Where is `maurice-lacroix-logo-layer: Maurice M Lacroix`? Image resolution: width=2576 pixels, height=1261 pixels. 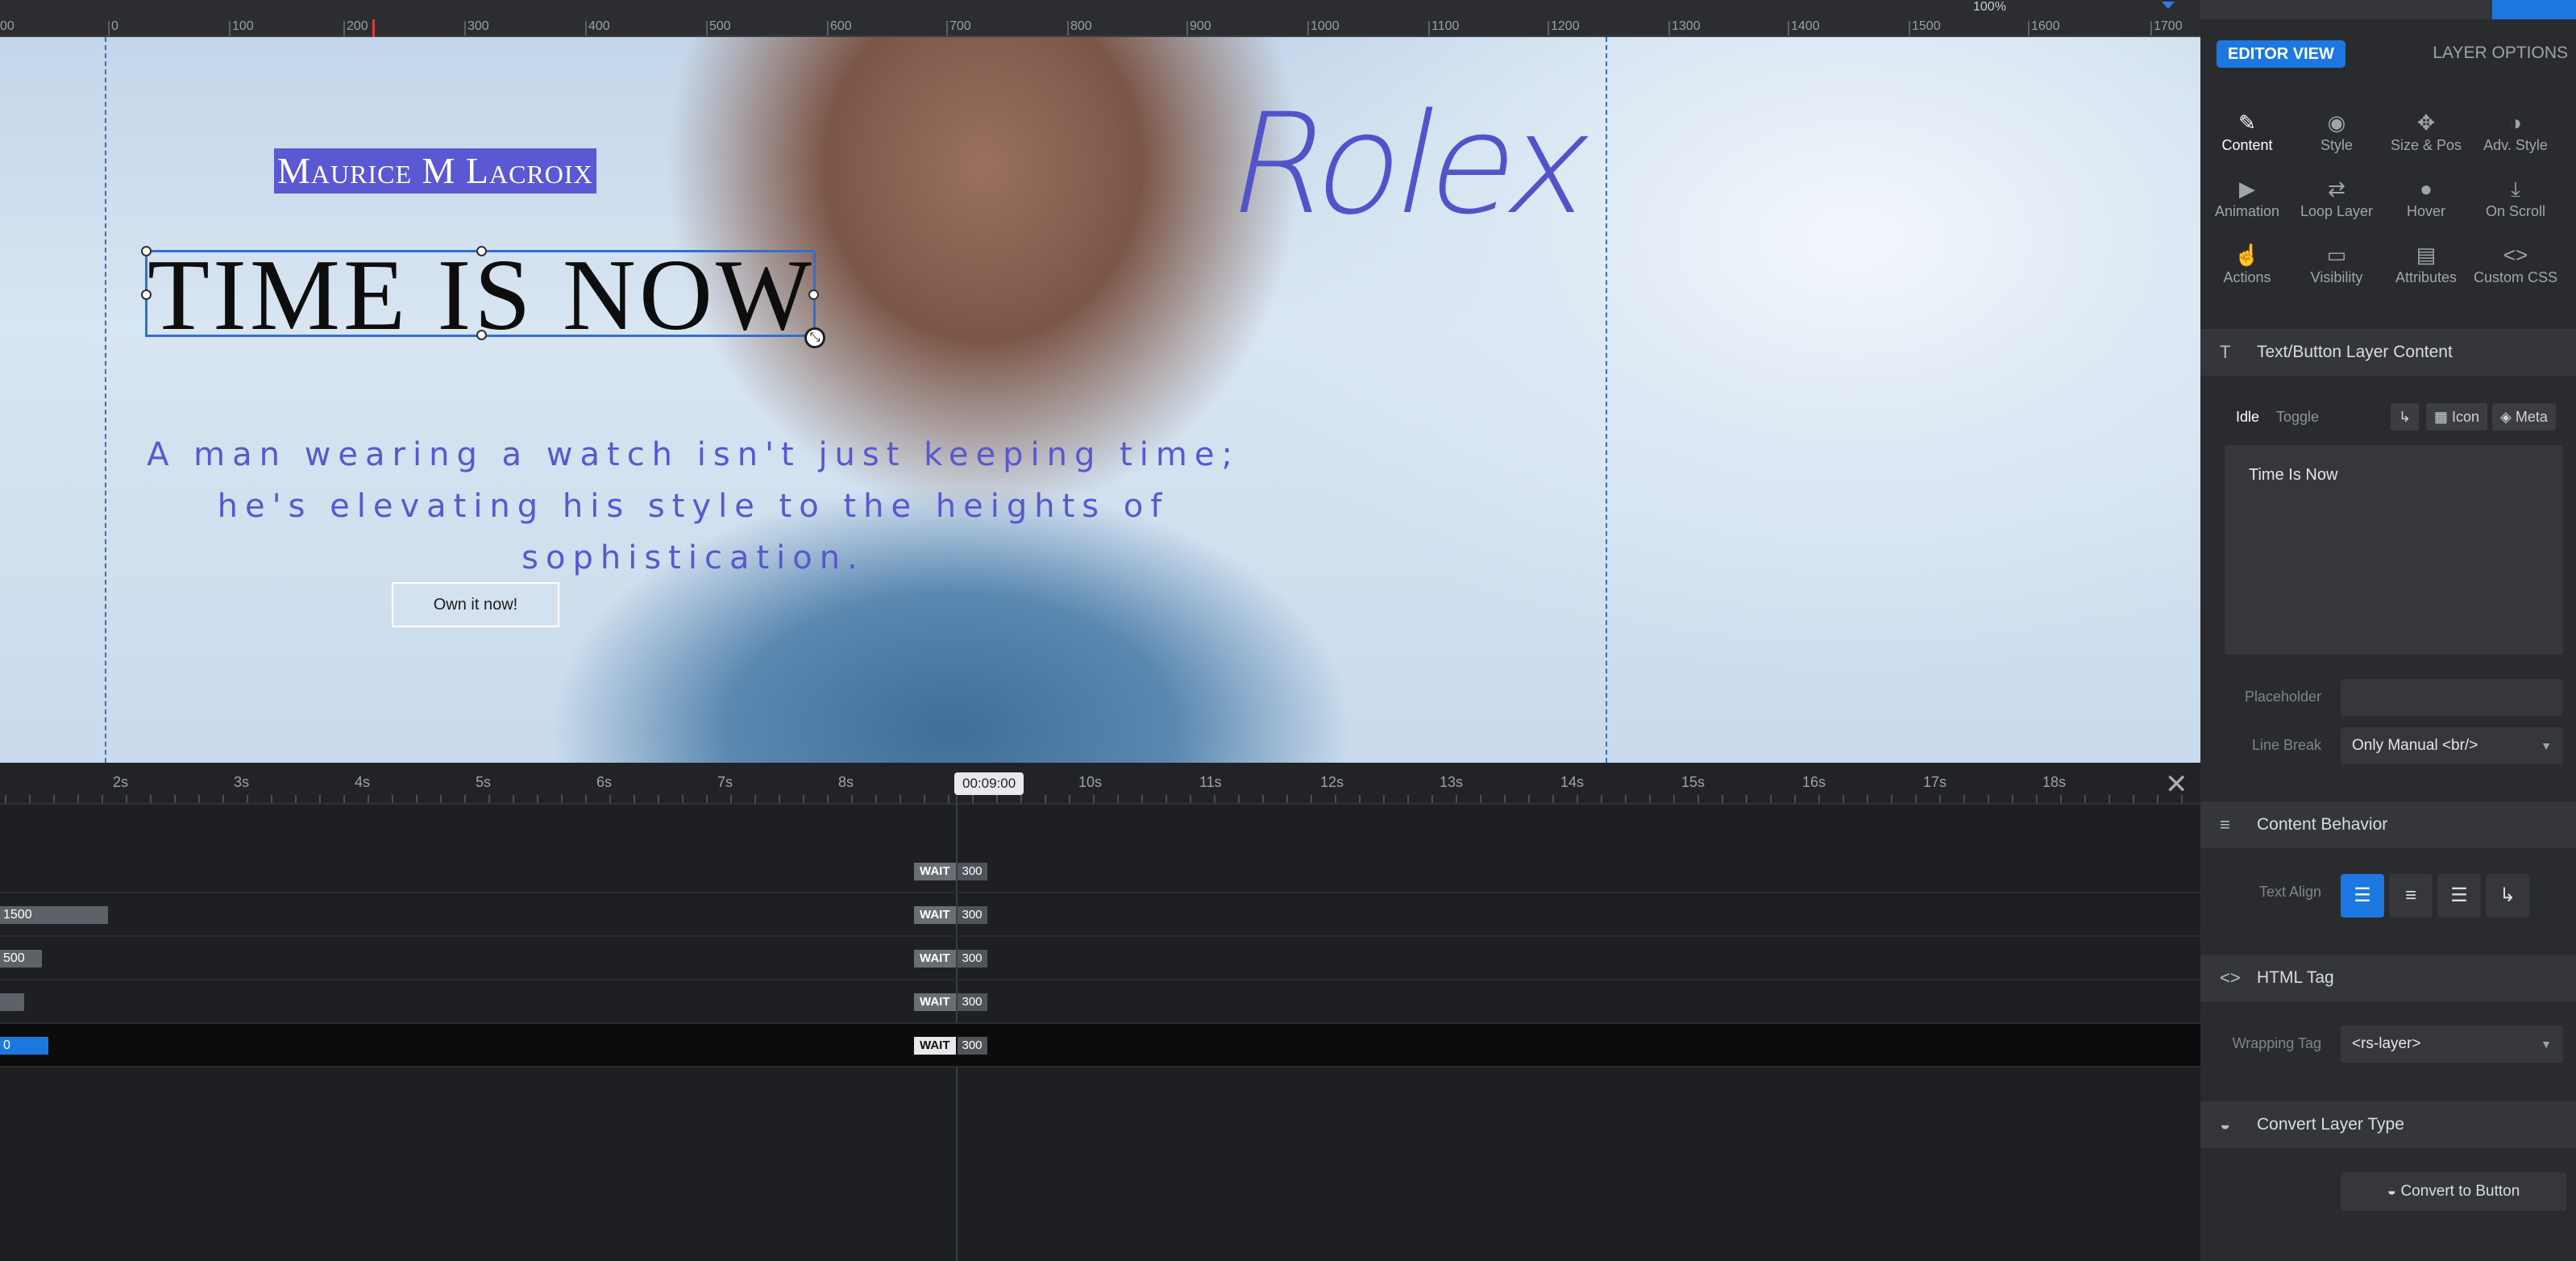
maurice-lacroix-logo-layer: Maurice M Lacroix is located at coordinates (435, 171).